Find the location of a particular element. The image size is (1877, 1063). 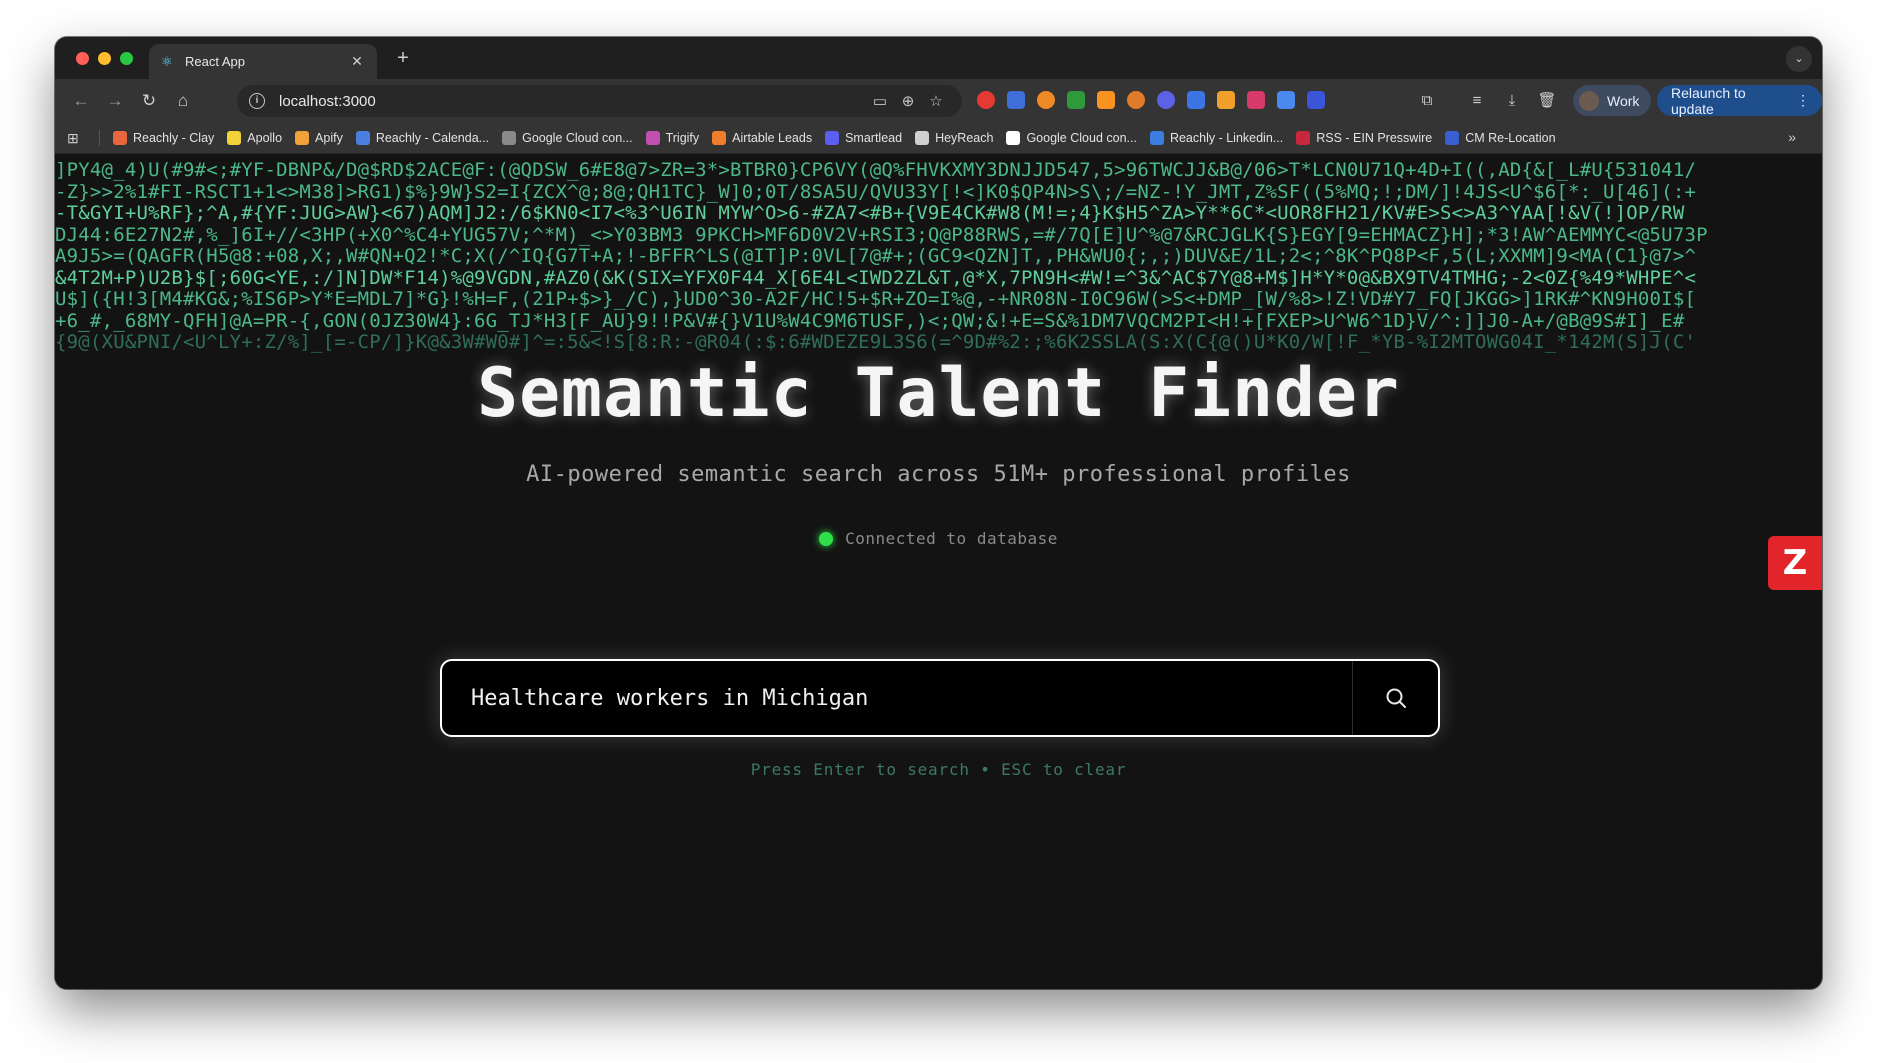

bookmark-label: Reachly - Clay is located at coordinates (174, 138).